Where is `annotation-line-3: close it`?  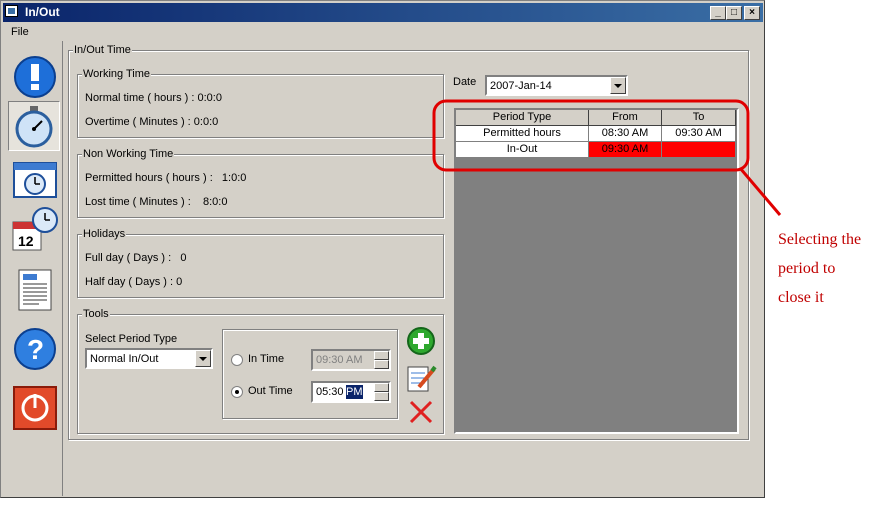 annotation-line-3: close it is located at coordinates (801, 297).